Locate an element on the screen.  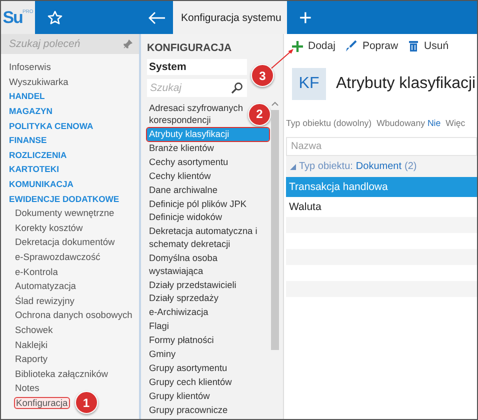
chevron-up-icon is located at coordinates (275, 103).